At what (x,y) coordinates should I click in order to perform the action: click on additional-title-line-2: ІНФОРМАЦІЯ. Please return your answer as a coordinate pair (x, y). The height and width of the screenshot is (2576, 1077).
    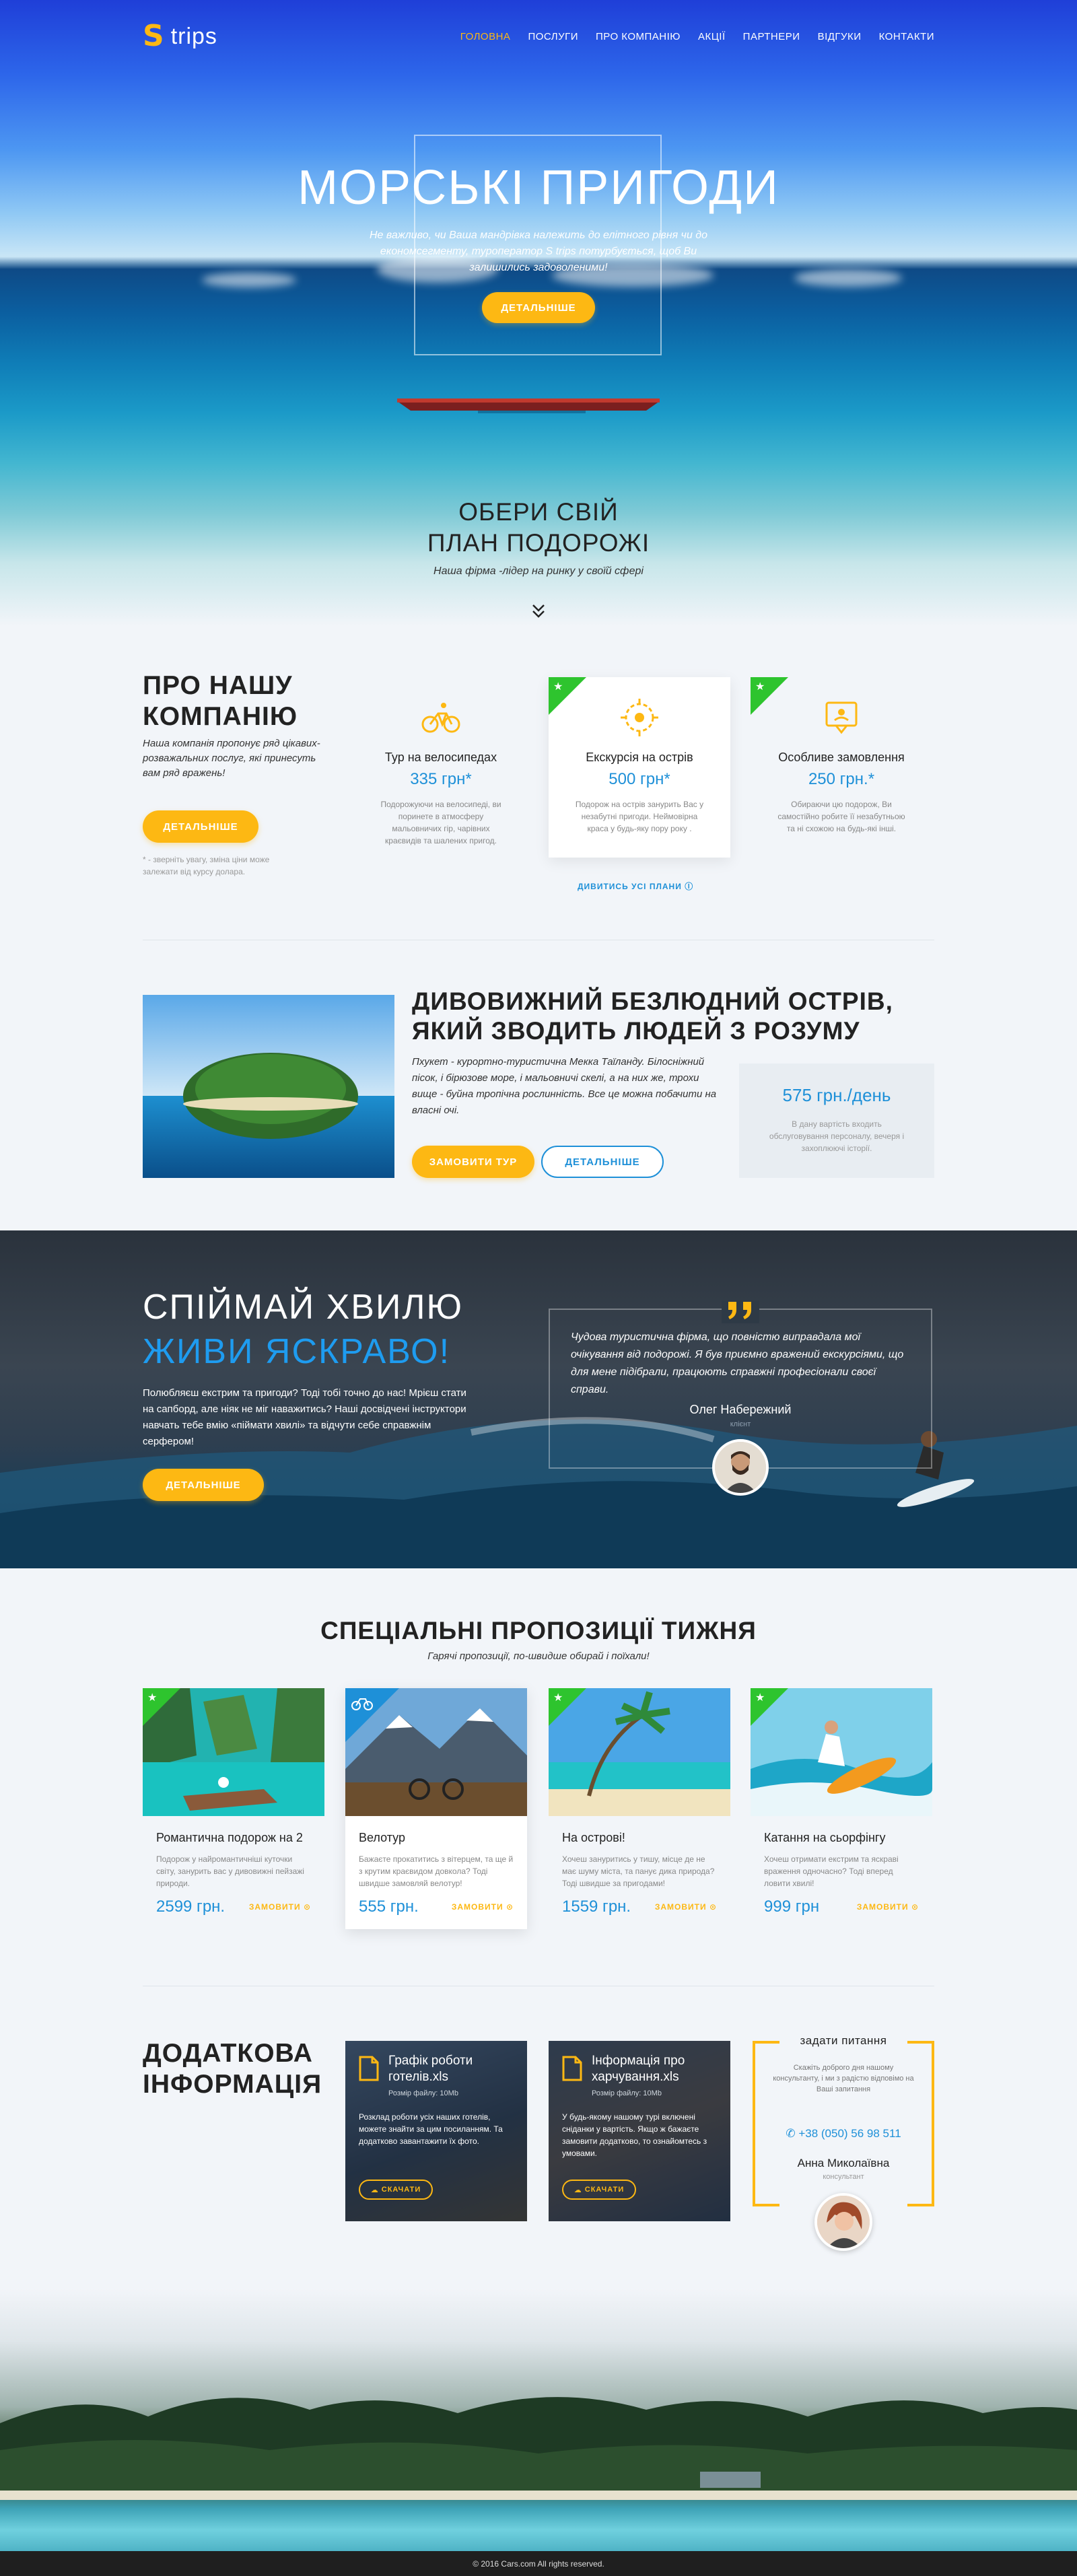
    Looking at the image, I should click on (232, 2084).